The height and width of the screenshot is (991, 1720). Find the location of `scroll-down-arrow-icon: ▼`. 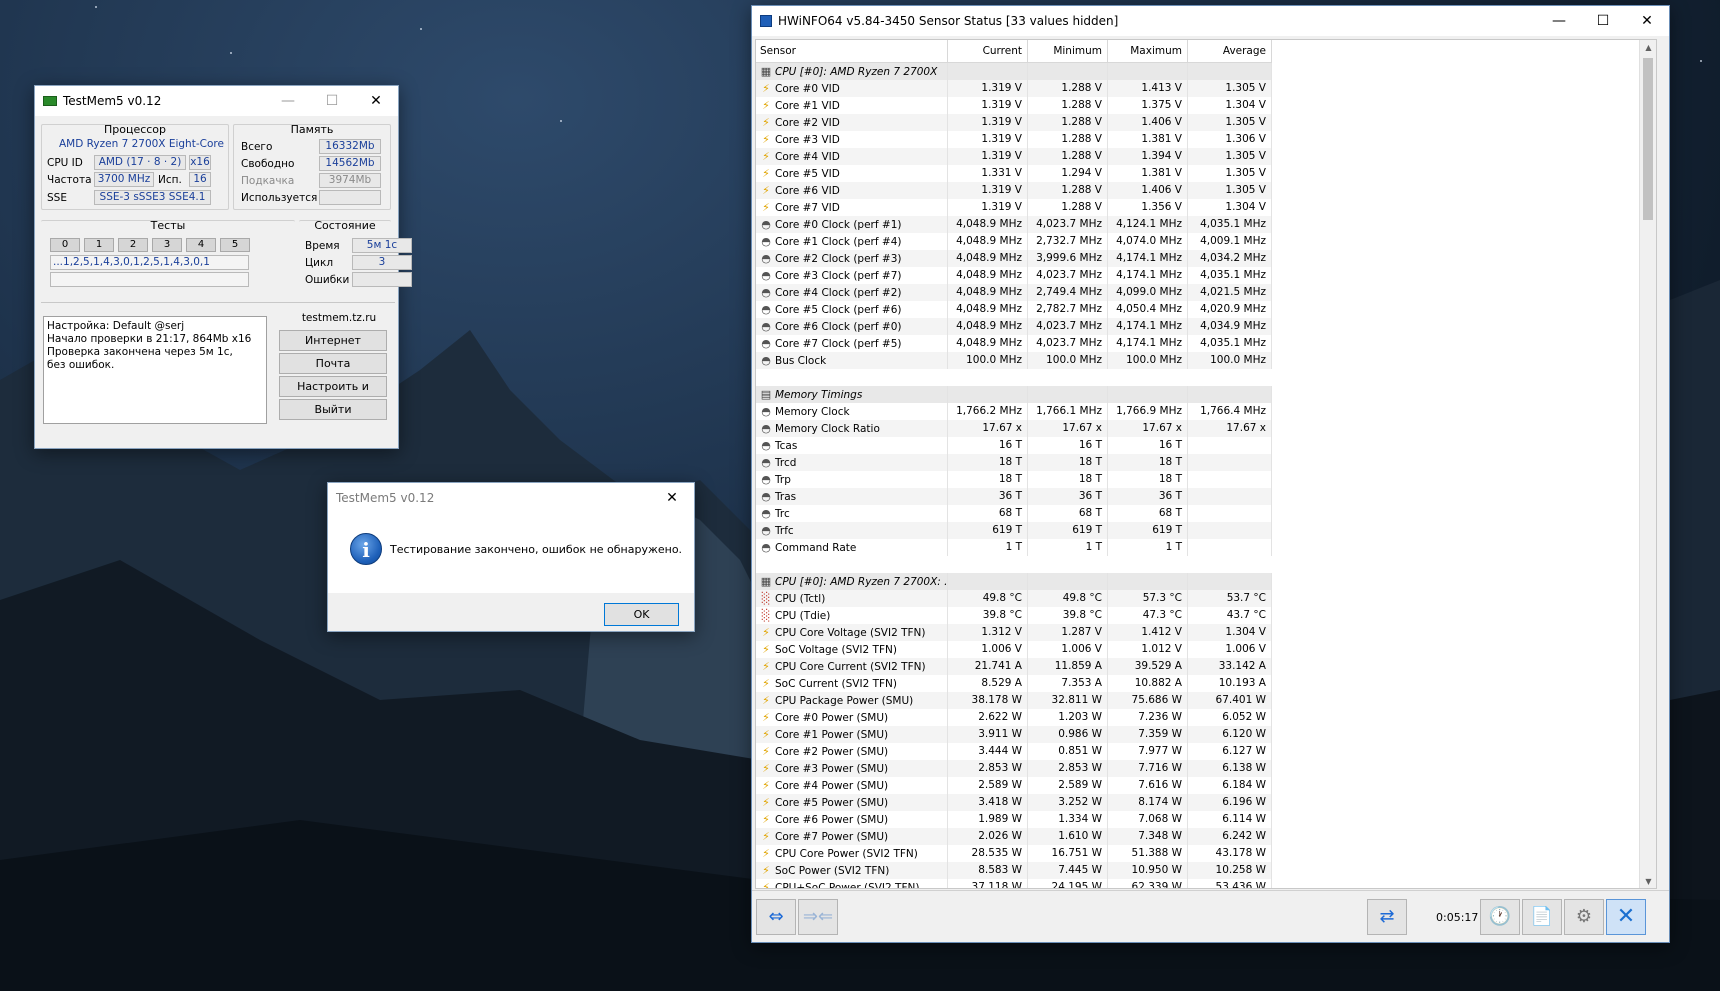

scroll-down-arrow-icon: ▼ is located at coordinates (1648, 881).